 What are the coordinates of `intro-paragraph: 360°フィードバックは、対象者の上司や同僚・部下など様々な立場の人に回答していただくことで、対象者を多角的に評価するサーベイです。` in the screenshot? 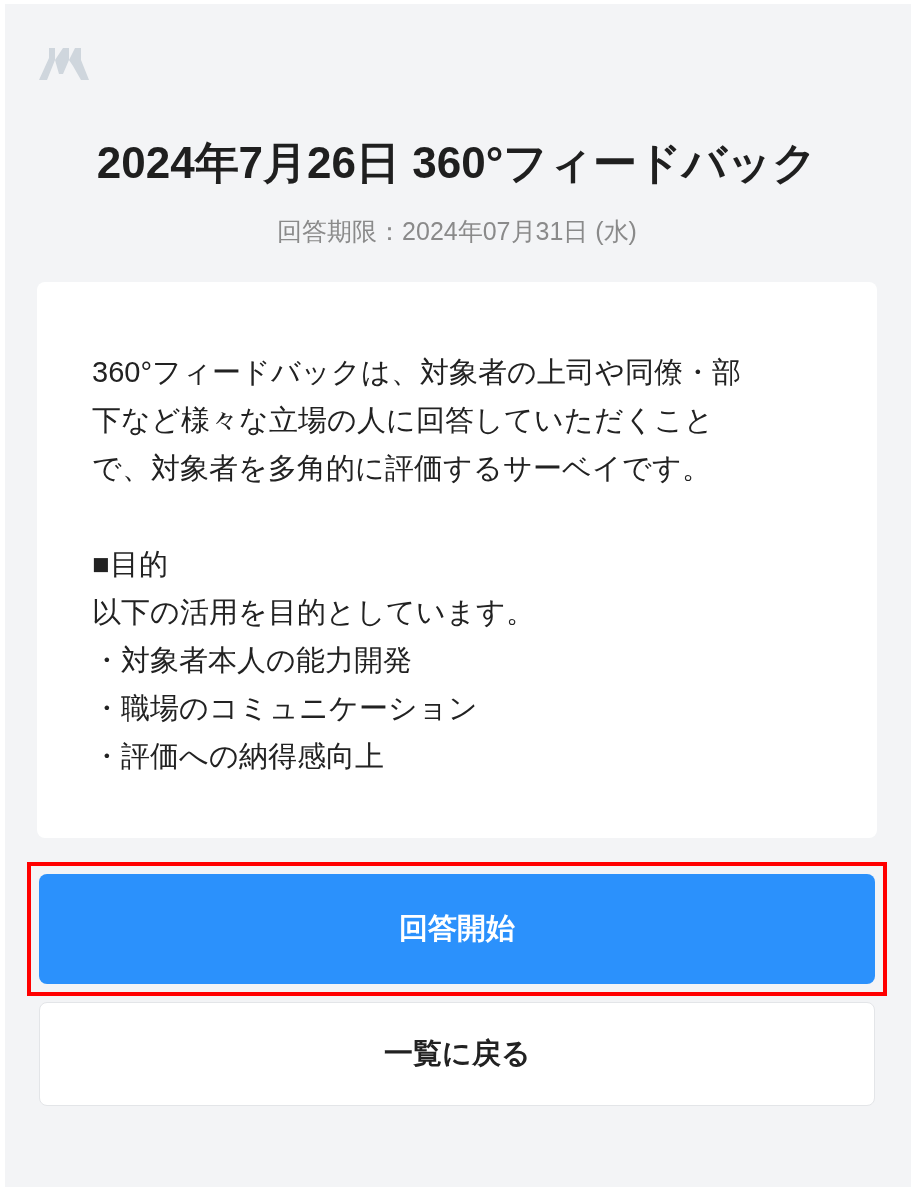 It's located at (417, 420).